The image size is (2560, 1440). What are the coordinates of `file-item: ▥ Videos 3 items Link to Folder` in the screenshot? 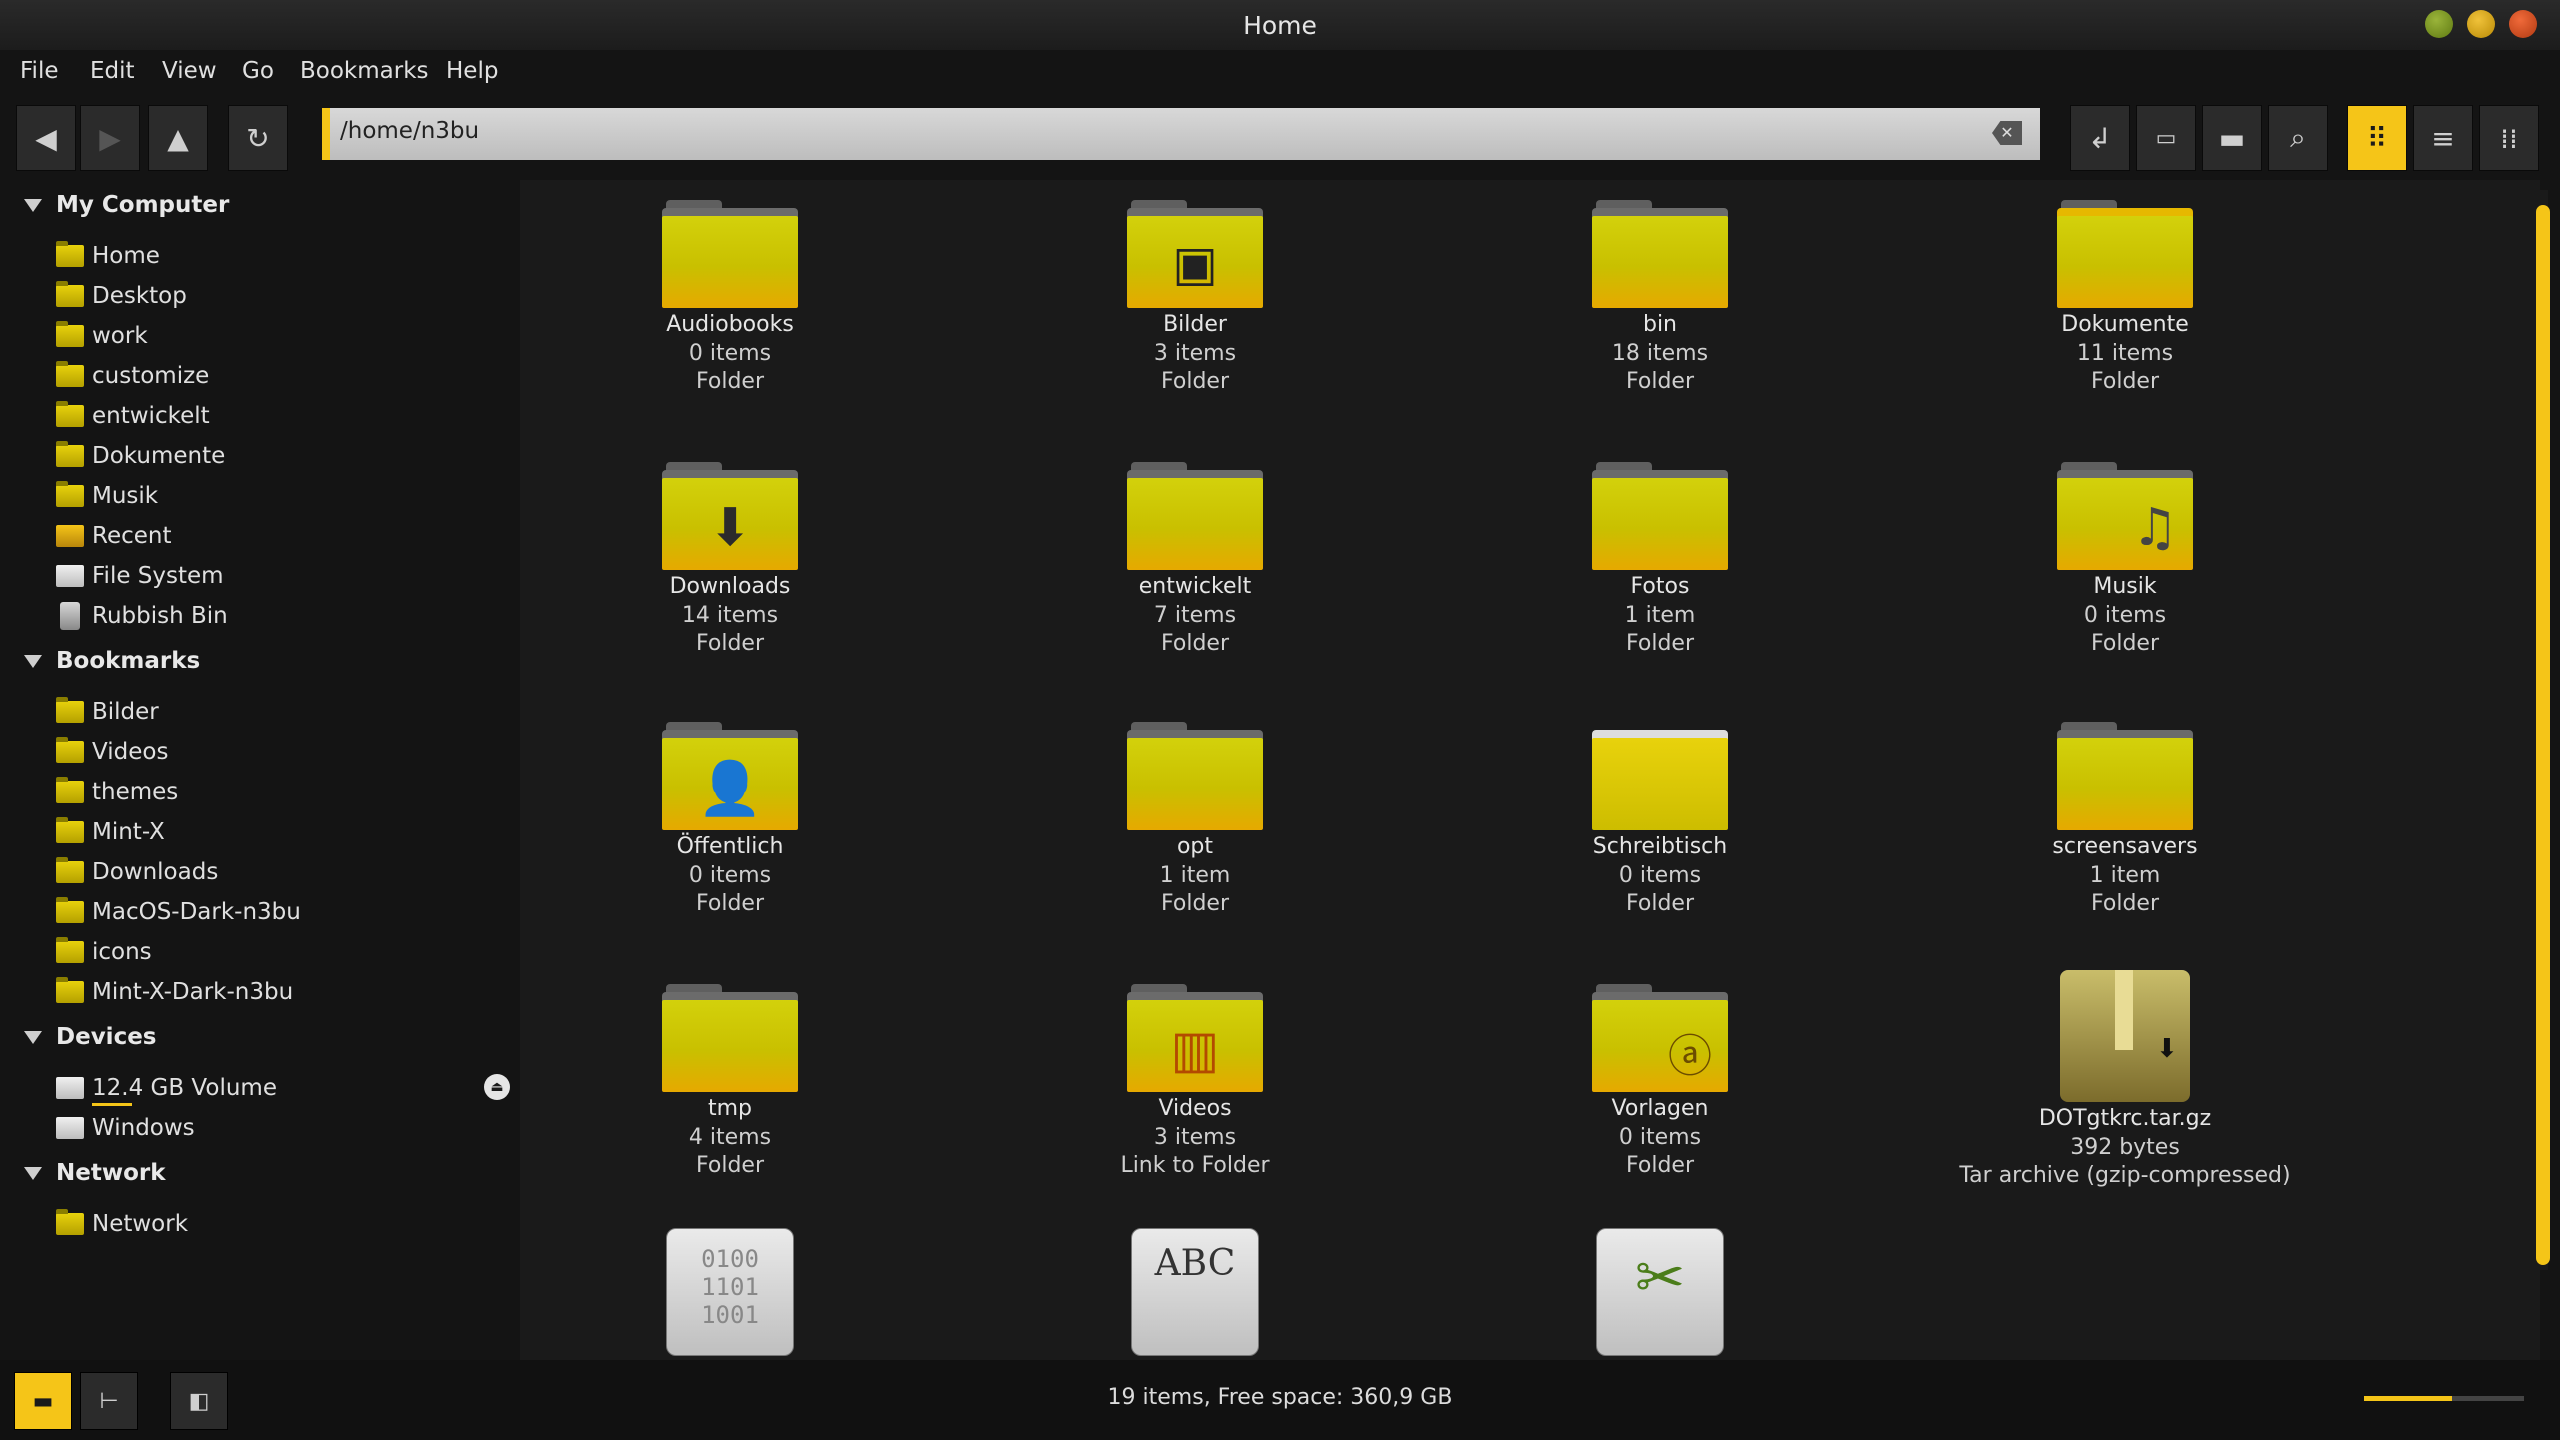 It's located at (1195, 1080).